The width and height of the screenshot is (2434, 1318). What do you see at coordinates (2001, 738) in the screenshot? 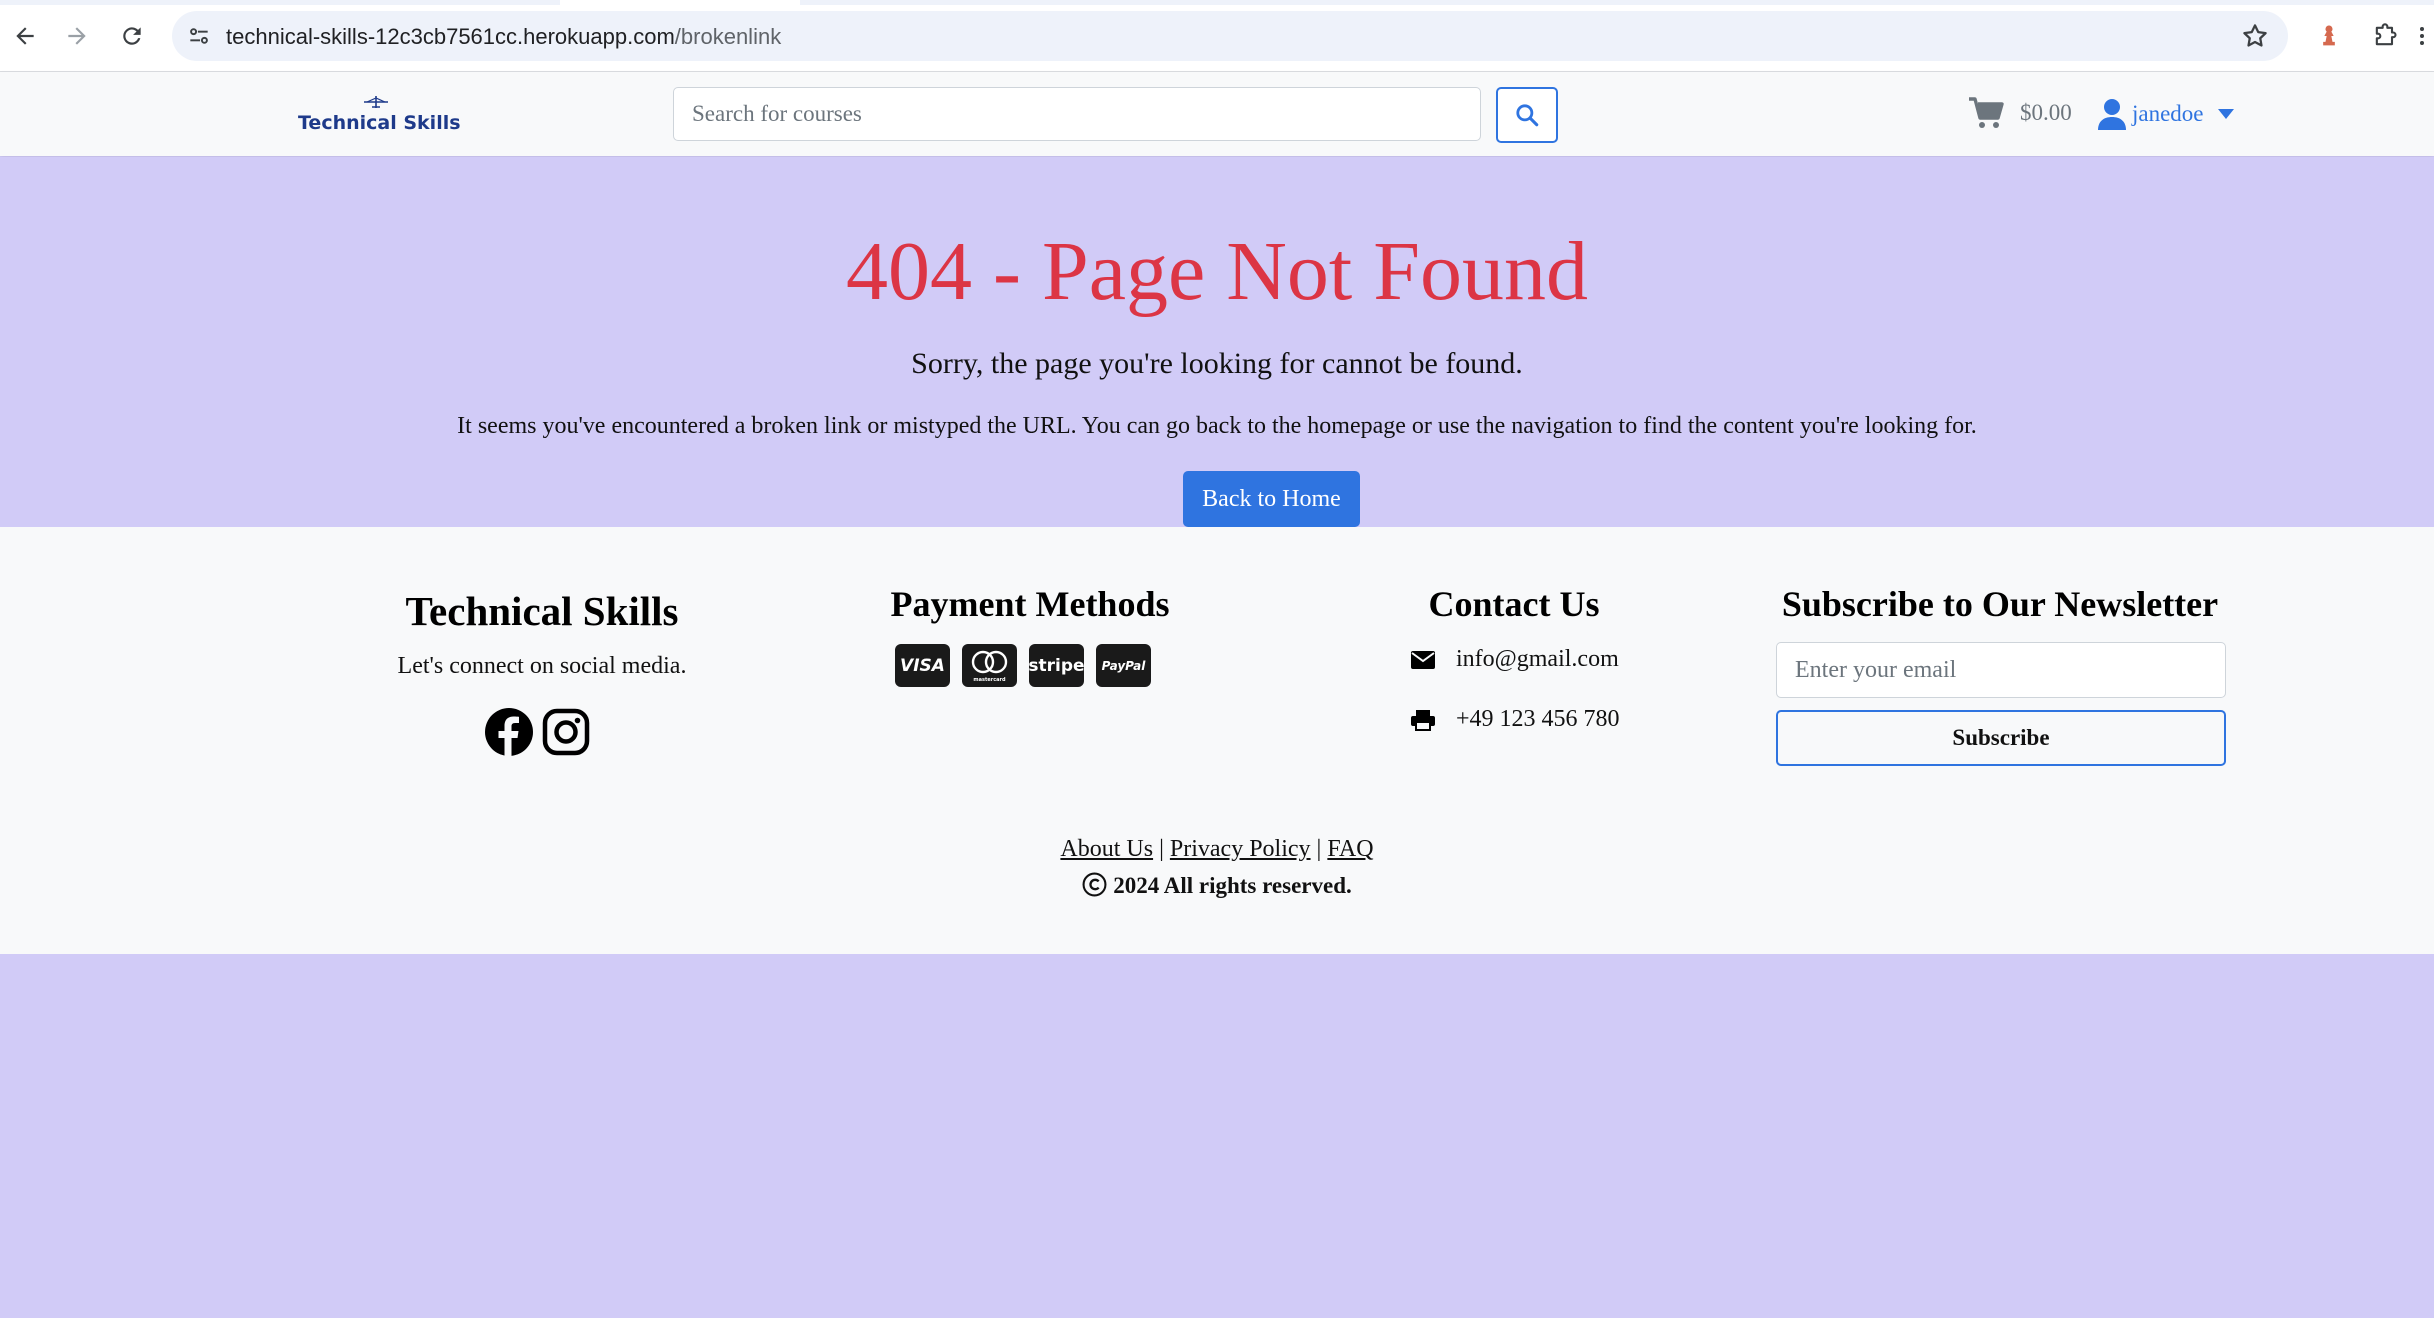
I see `subscribe-button: Subscribe` at bounding box center [2001, 738].